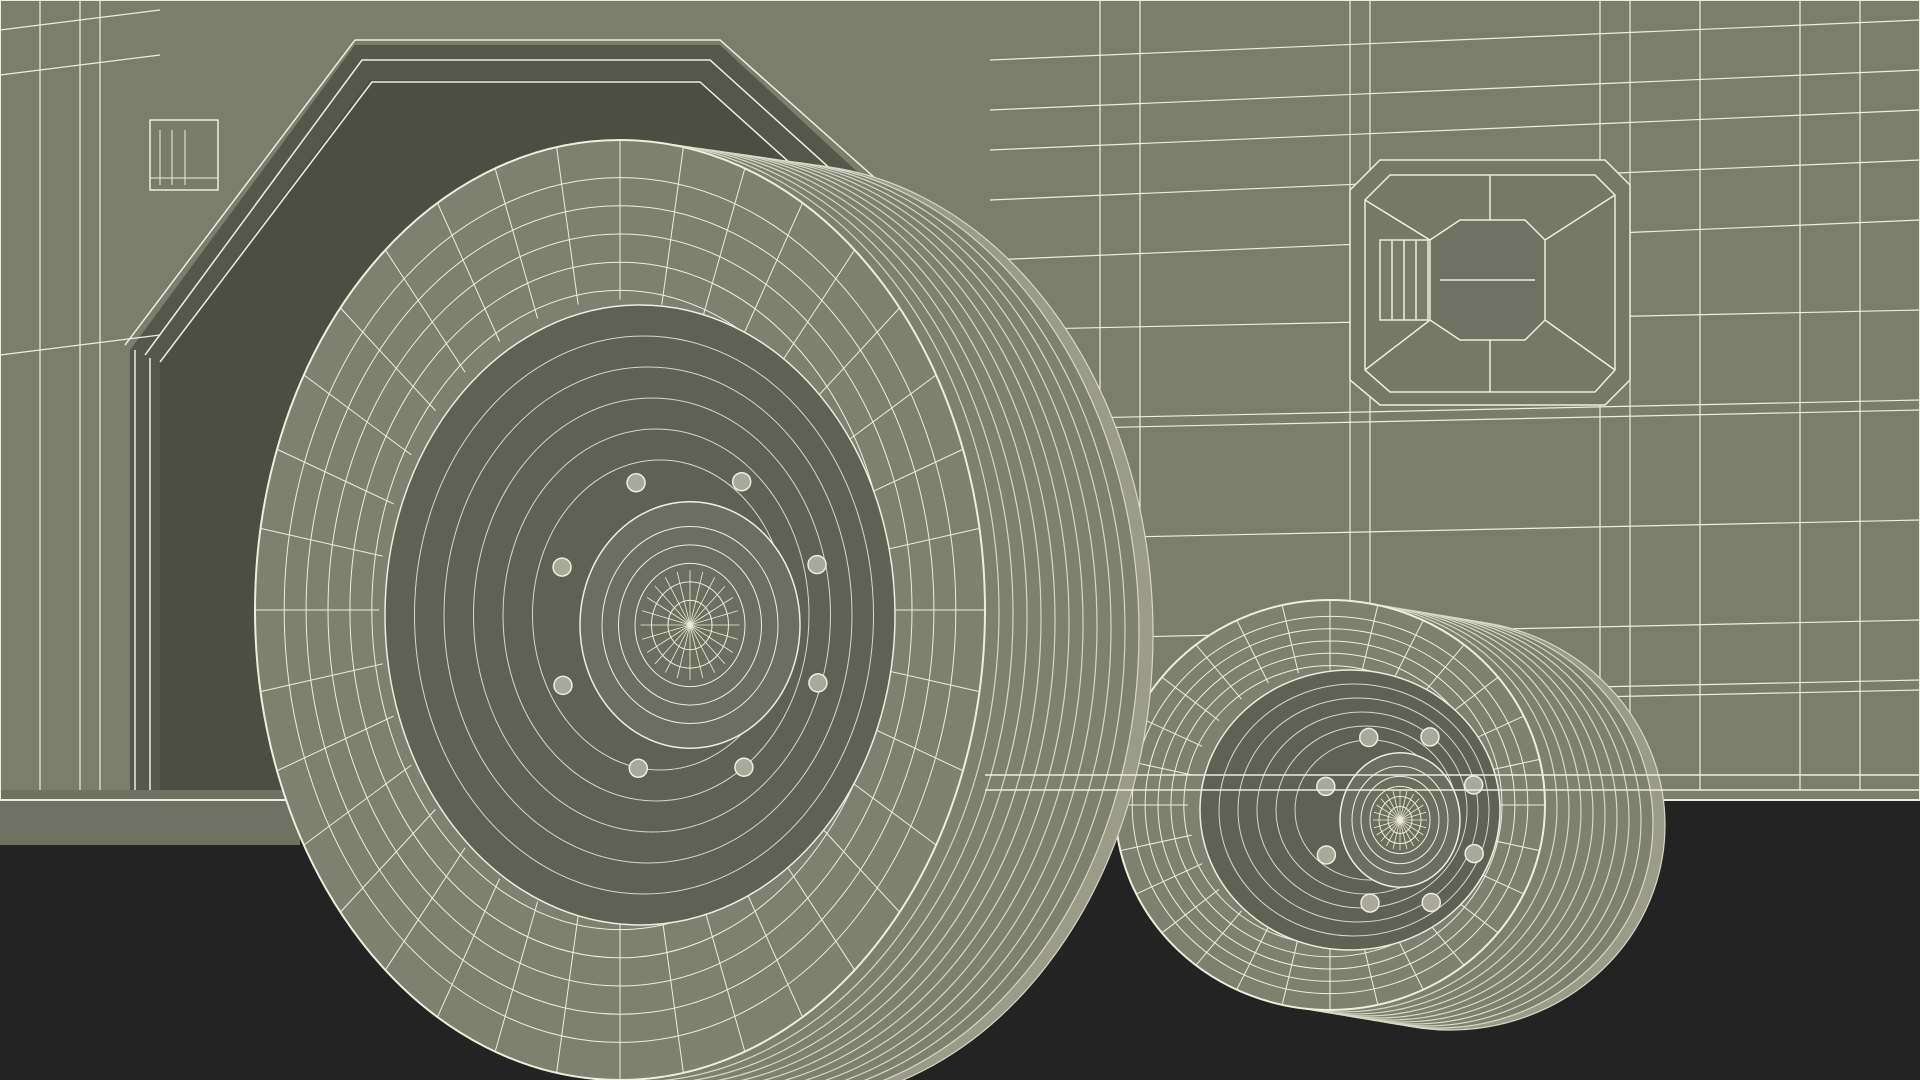 This screenshot has height=1080, width=1920. I want to click on rear-wheel, so click(1390, 815).